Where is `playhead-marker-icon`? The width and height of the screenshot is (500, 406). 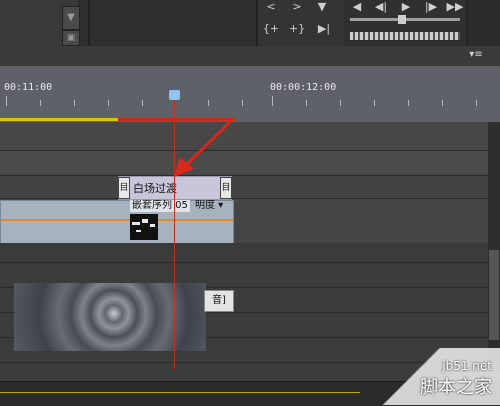 playhead-marker-icon is located at coordinates (174, 95).